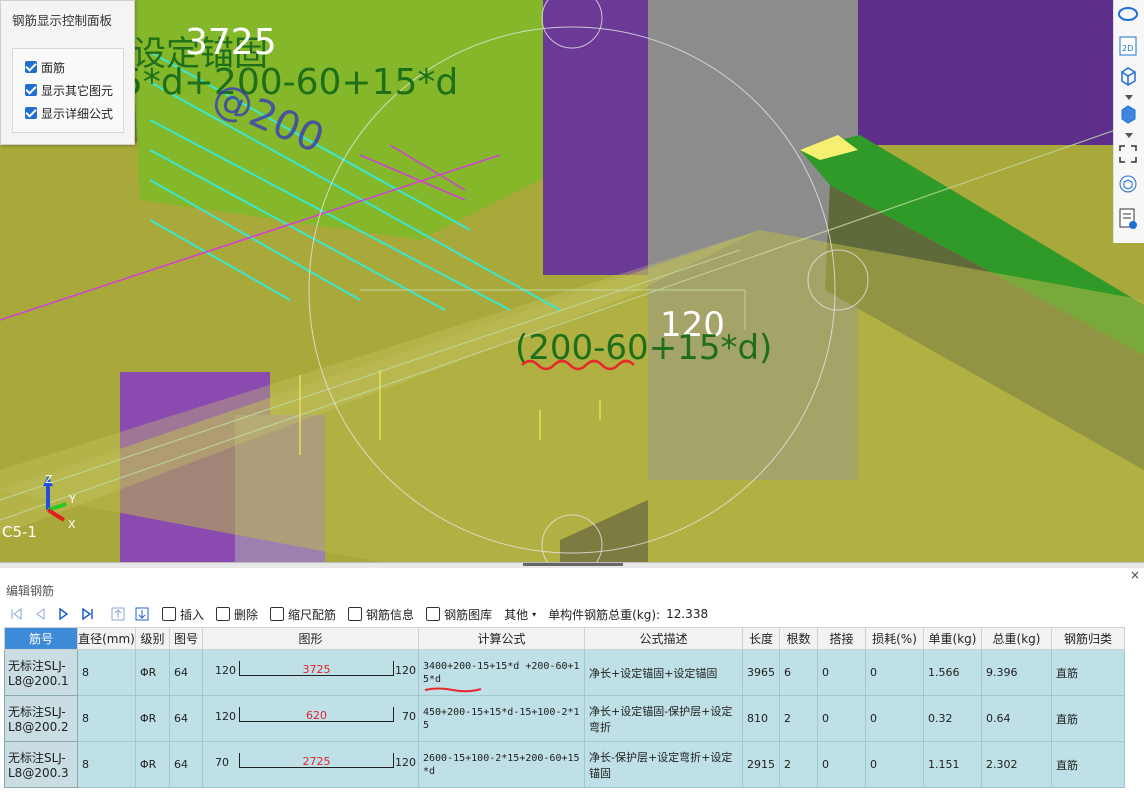 The width and height of the screenshot is (1144, 795). Describe the element at coordinates (663, 718) in the screenshot. I see `cell-desc: 净长+设定锚固-保护层+设定弯折` at that location.